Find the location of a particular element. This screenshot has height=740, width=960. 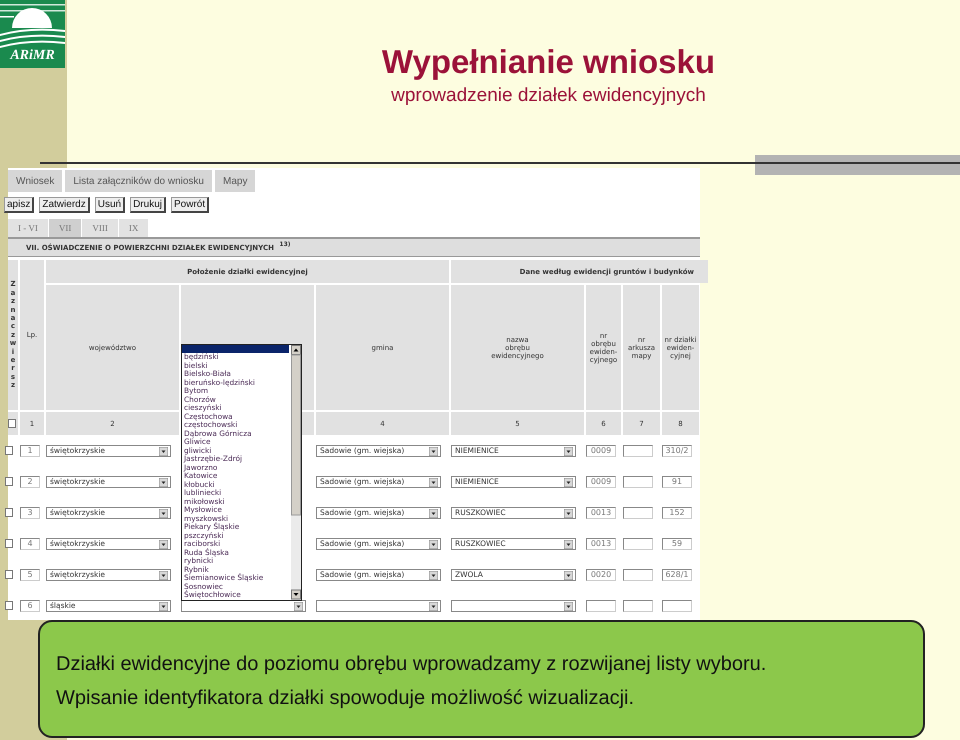

input-field: 1 is located at coordinates (30, 450).